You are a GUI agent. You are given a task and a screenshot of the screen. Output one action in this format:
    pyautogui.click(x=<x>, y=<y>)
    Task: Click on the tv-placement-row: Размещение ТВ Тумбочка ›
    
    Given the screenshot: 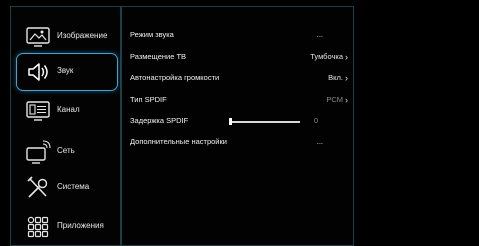 What is the action you would take?
    pyautogui.click(x=239, y=58)
    